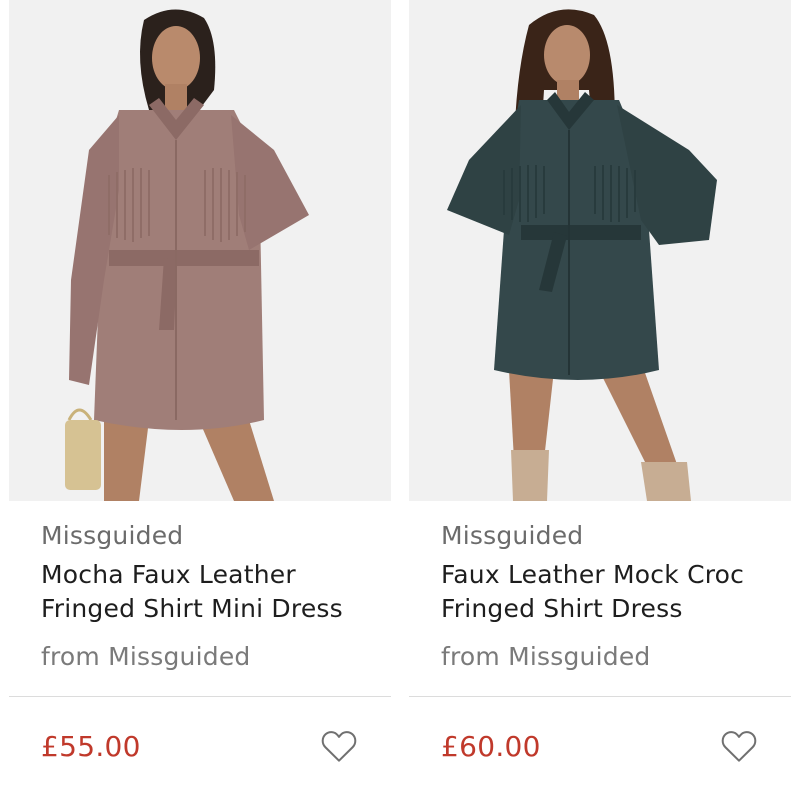  Describe the element at coordinates (91, 746) in the screenshot. I see `product-price: £55.00` at that location.